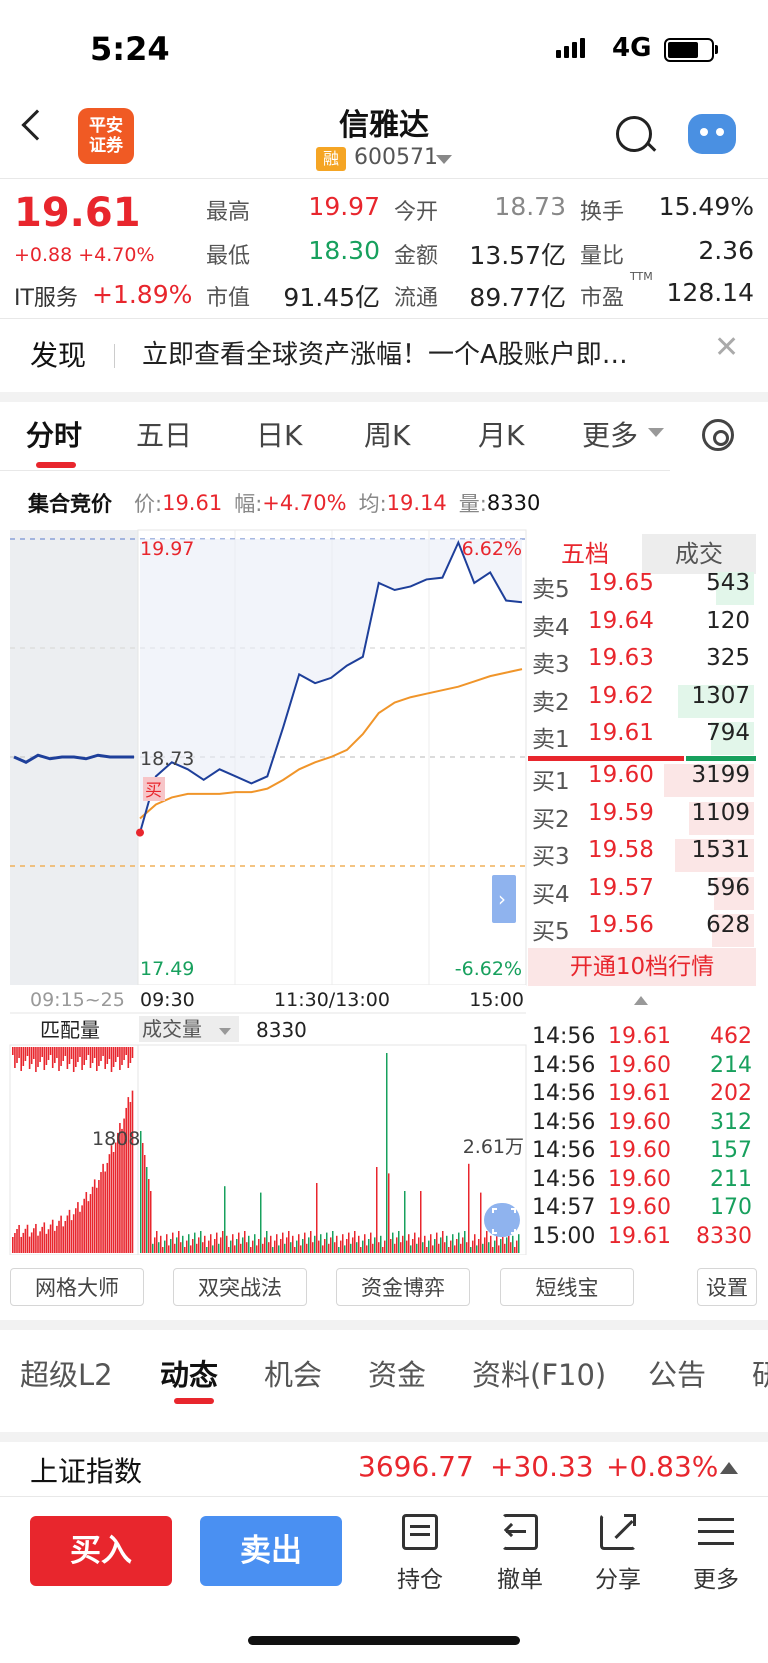 This screenshot has height=1663, width=768. What do you see at coordinates (77, 1287) in the screenshot?
I see `tool-grid-master: 网格大师` at bounding box center [77, 1287].